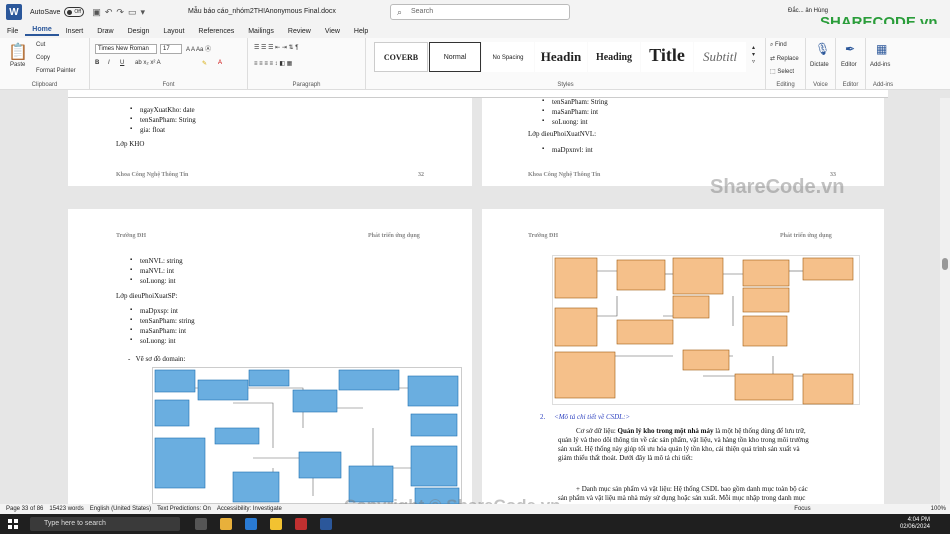 This screenshot has height=534, width=950. Describe the element at coordinates (301, 524) in the screenshot. I see `recorder-icon` at that location.